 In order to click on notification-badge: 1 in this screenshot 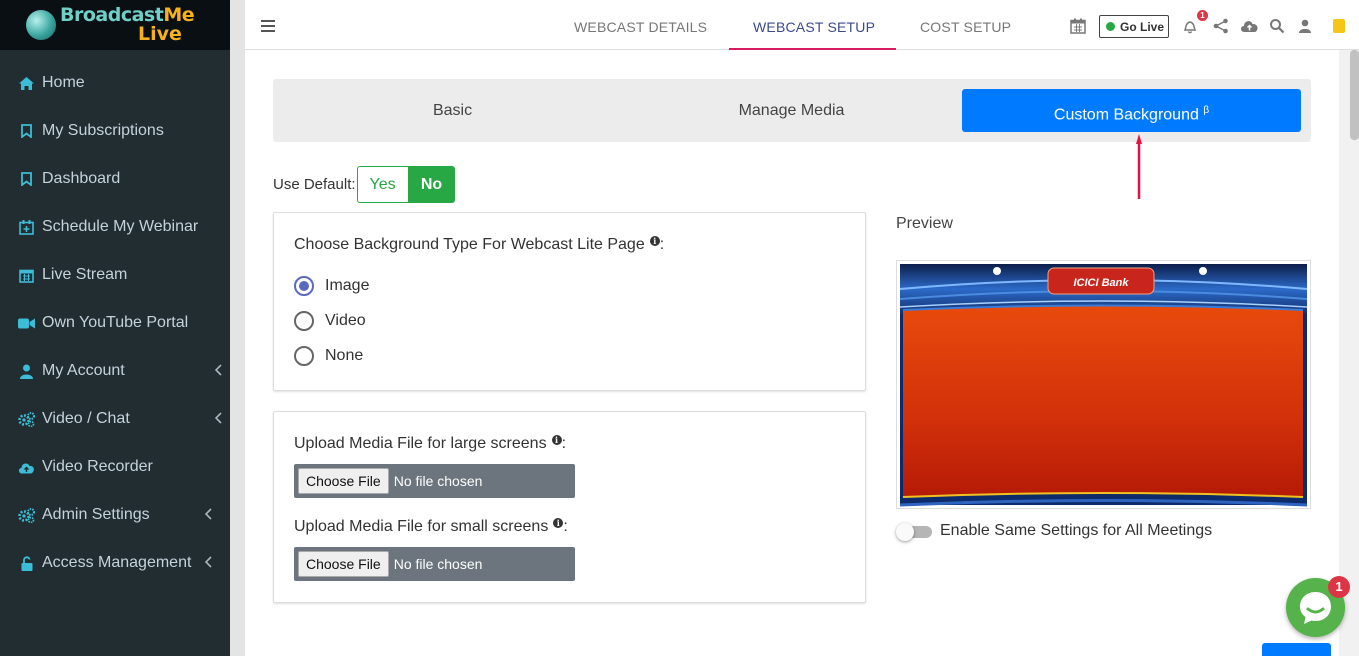, I will do `click(1202, 15)`.